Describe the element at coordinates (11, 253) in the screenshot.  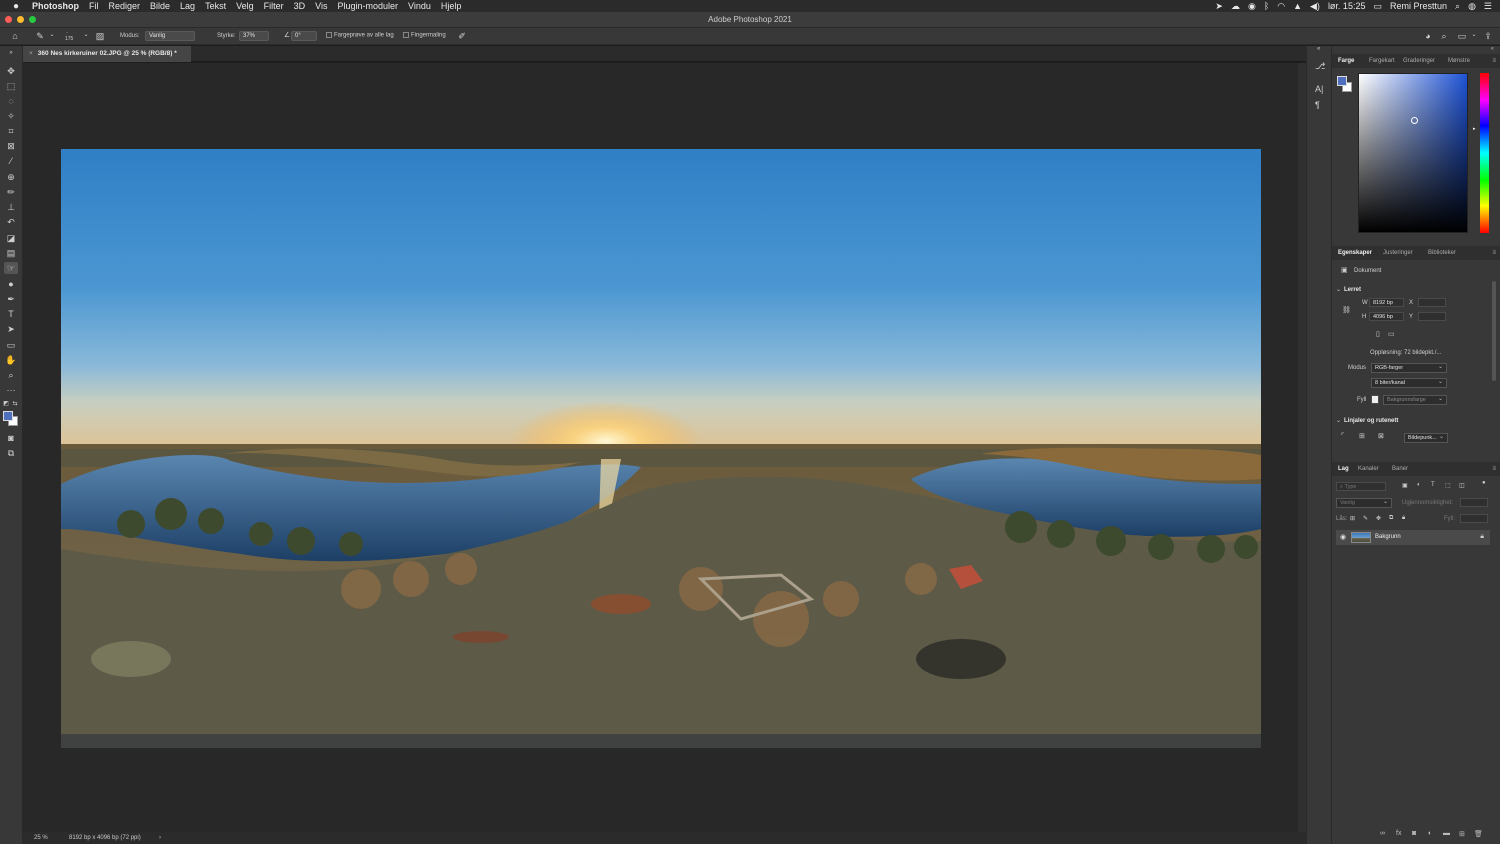
I see `gradient-tool-icon: ▤` at that location.